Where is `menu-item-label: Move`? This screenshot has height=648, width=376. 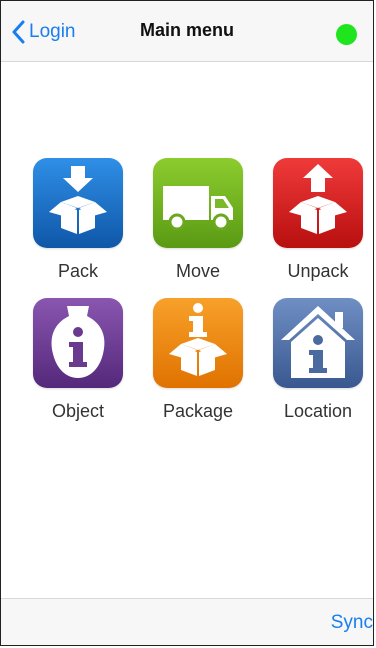
menu-item-label: Move is located at coordinates (197, 271).